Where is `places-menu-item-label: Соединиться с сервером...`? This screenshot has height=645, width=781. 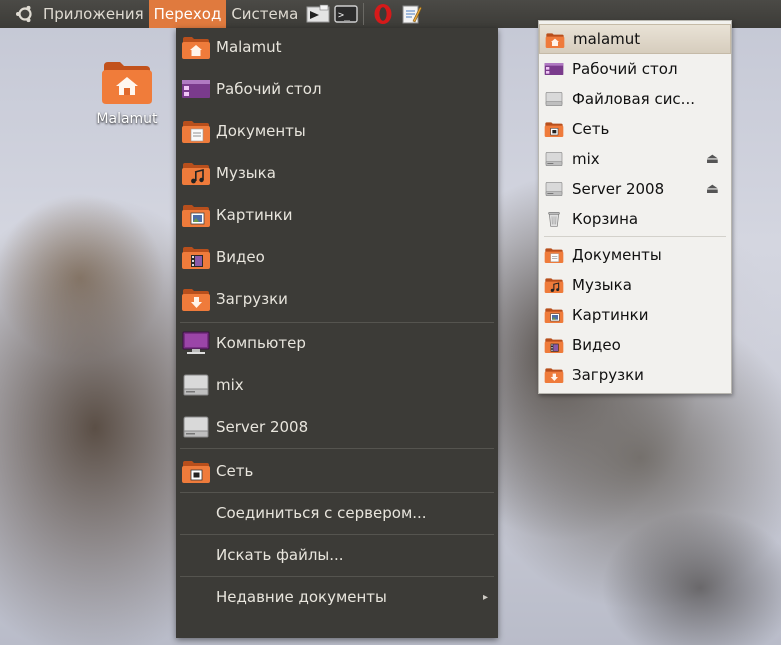
places-menu-item-label: Соединиться с сервером... is located at coordinates (321, 513).